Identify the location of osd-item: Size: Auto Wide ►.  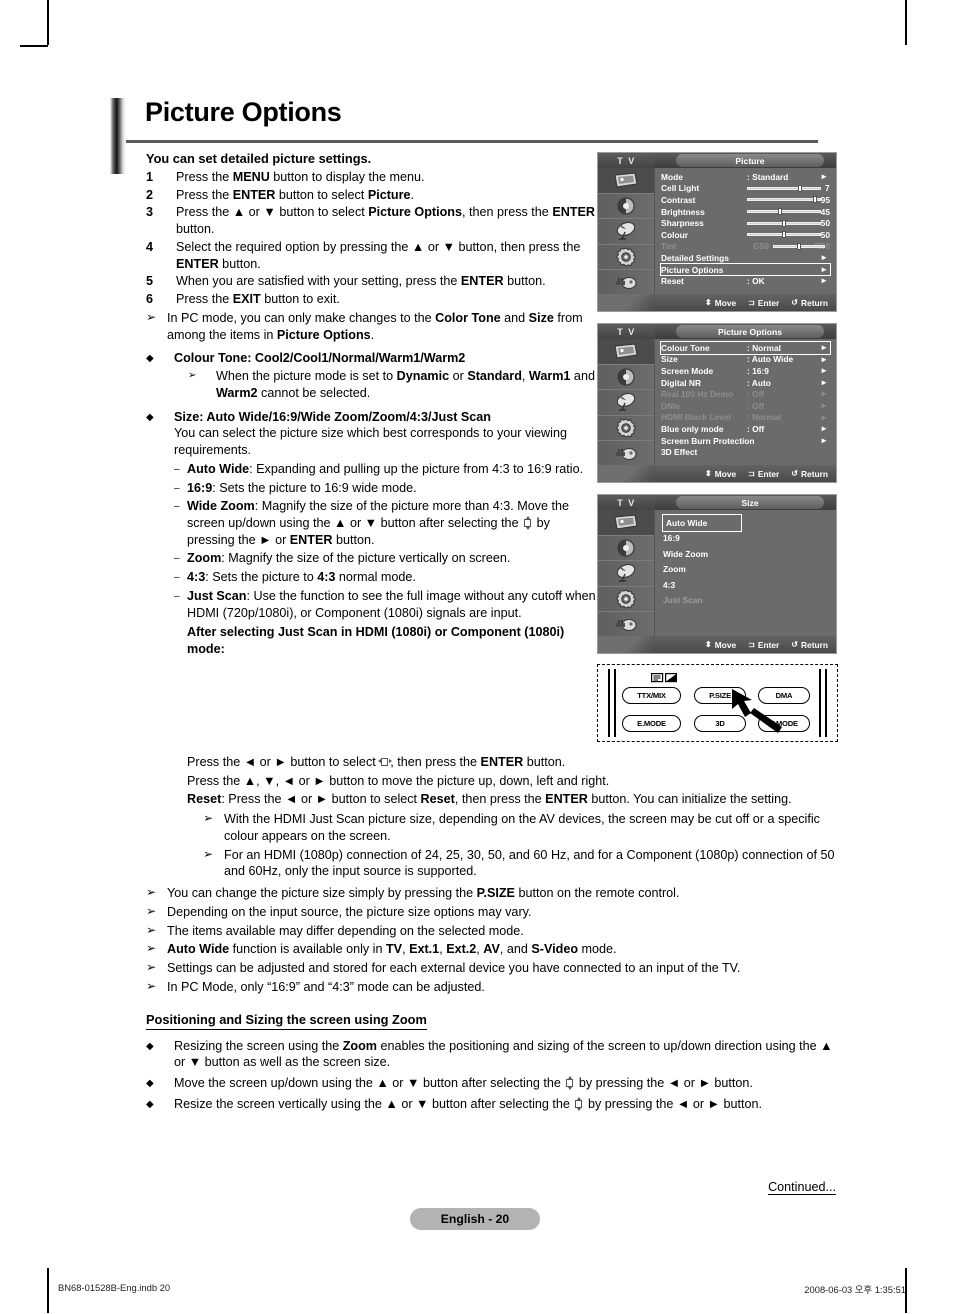
(745, 360).